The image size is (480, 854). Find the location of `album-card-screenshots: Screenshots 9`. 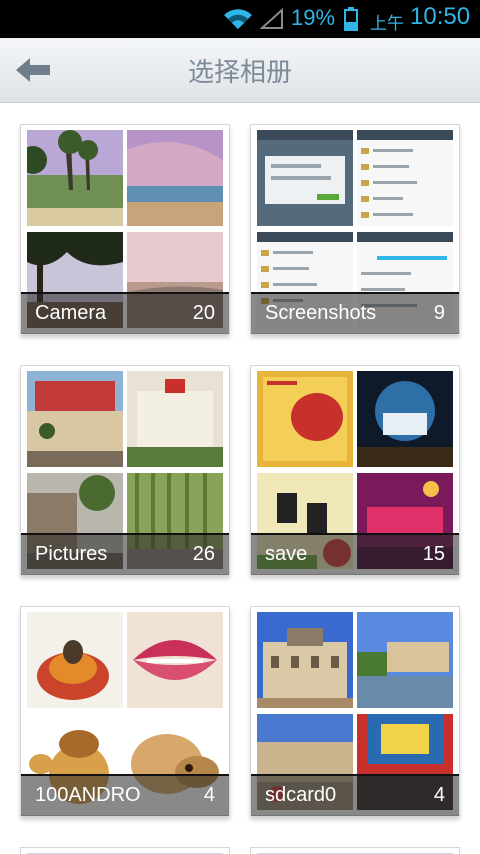

album-card-screenshots: Screenshots 9 is located at coordinates (355, 229).